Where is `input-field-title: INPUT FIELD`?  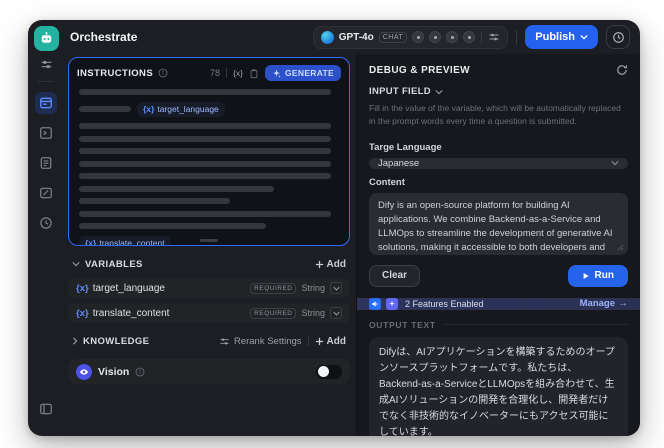 input-field-title: INPUT FIELD is located at coordinates (400, 91).